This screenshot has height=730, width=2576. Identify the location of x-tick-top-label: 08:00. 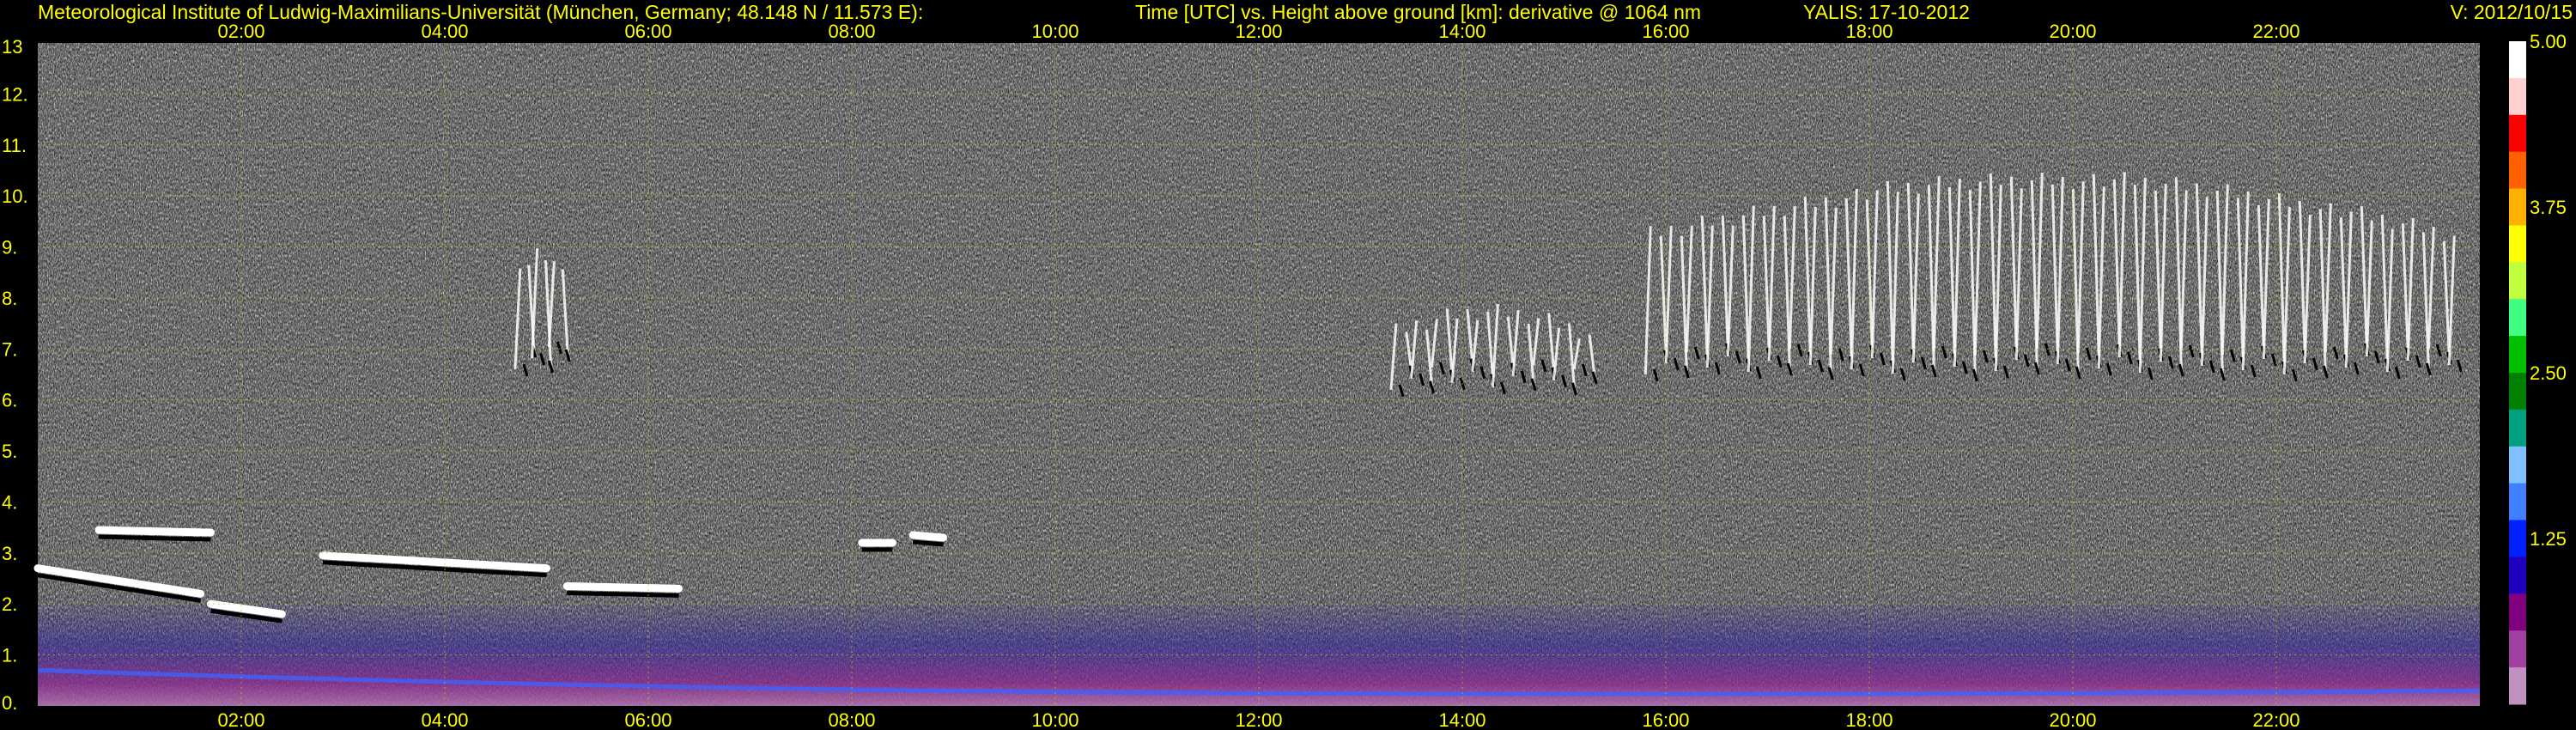
(852, 31).